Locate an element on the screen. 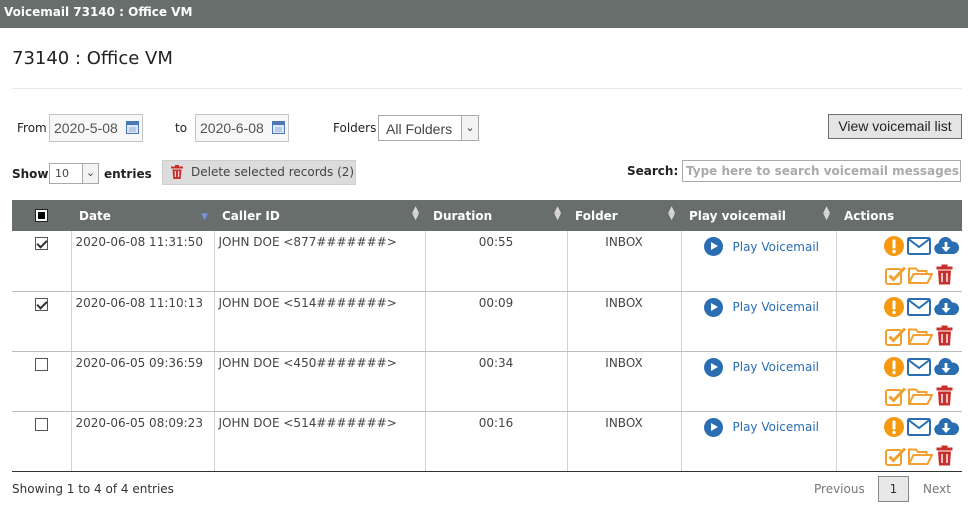 This screenshot has width=968, height=508. page-title: 73140 : Office VM is located at coordinates (92, 58).